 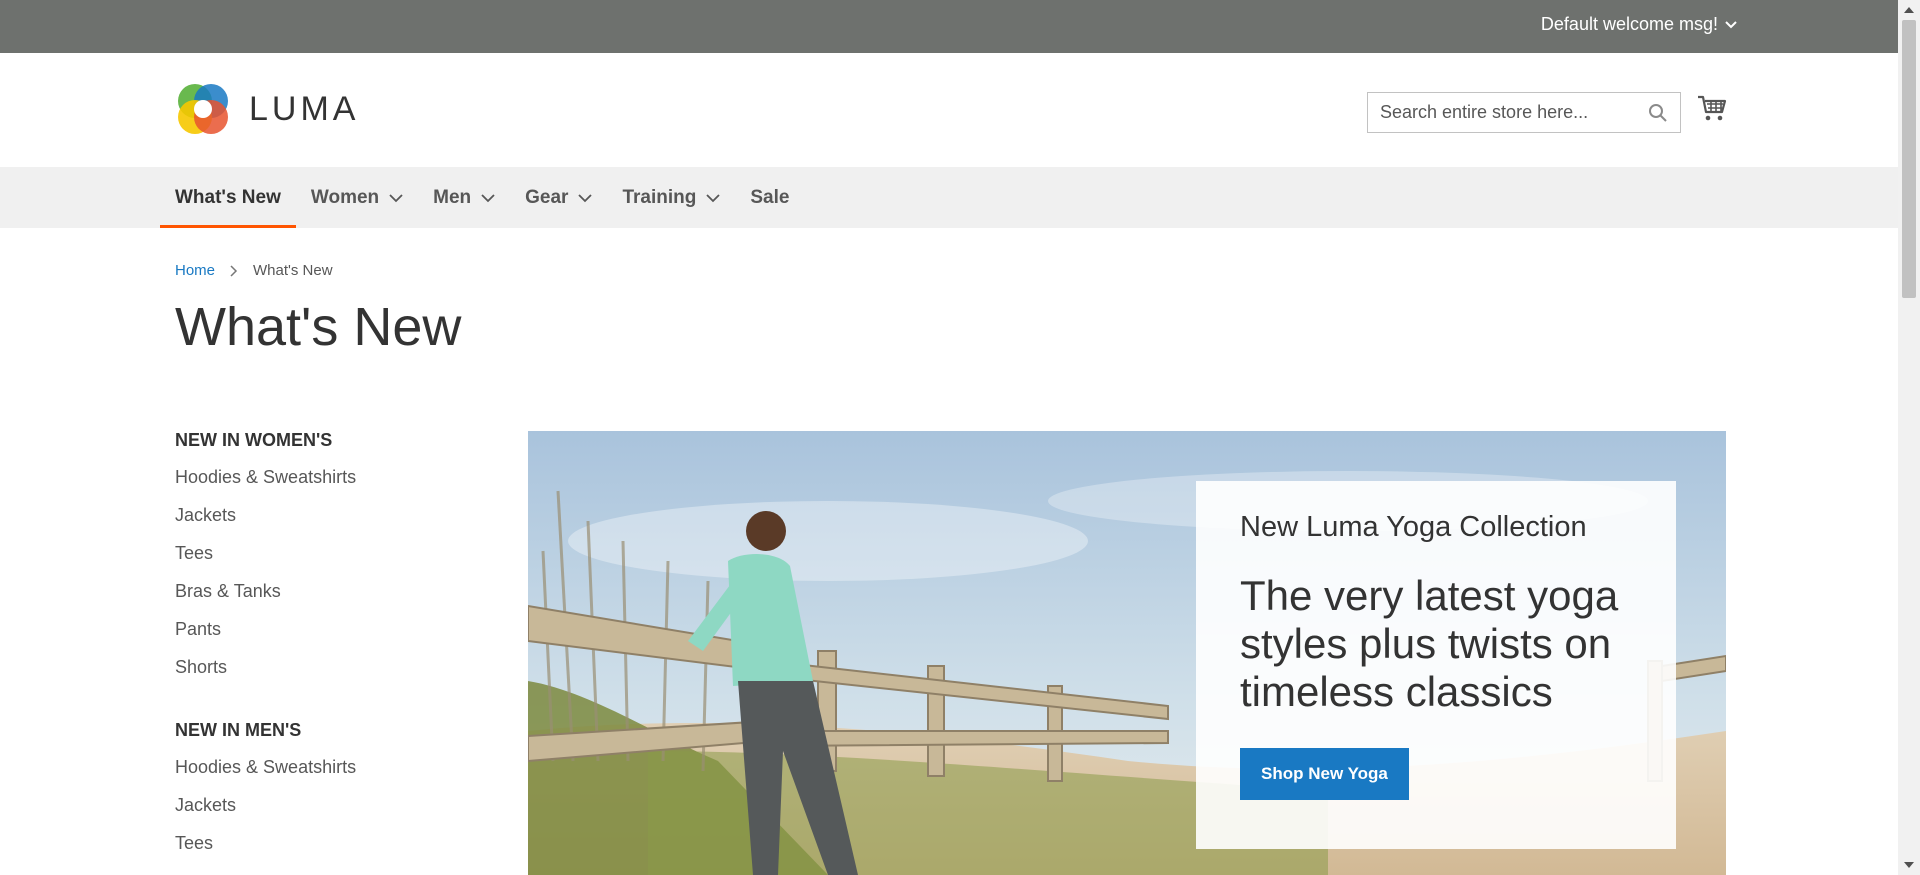 I want to click on luma-logo-icon, so click(x=203, y=109).